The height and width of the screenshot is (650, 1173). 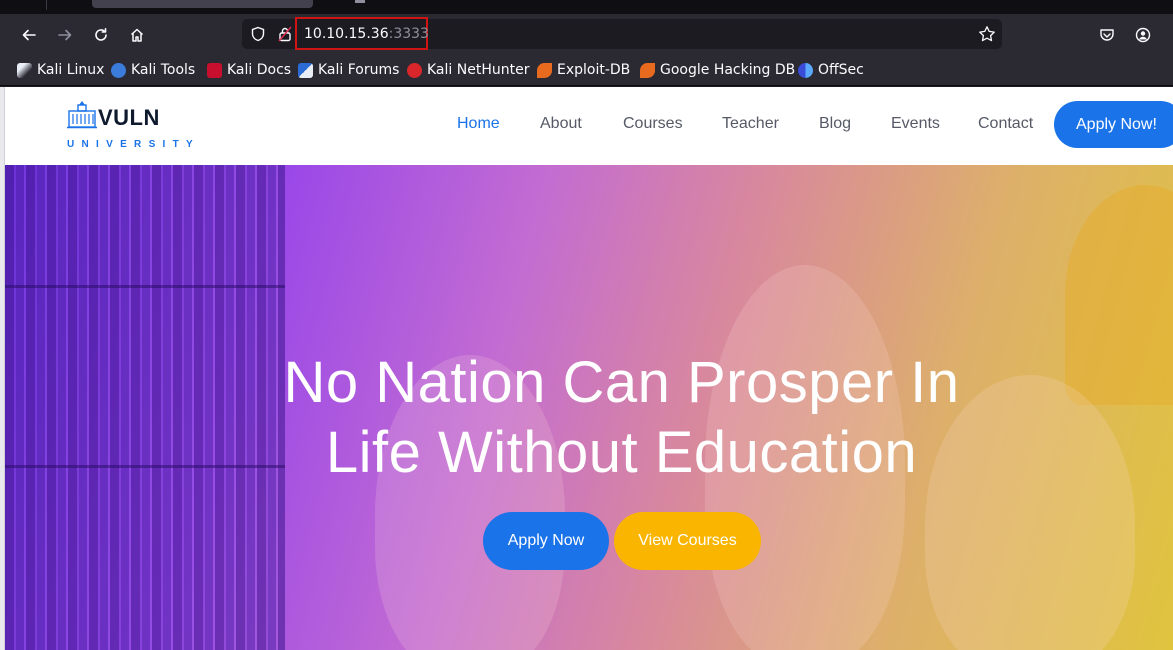 I want to click on home-icon, so click(x=137, y=35).